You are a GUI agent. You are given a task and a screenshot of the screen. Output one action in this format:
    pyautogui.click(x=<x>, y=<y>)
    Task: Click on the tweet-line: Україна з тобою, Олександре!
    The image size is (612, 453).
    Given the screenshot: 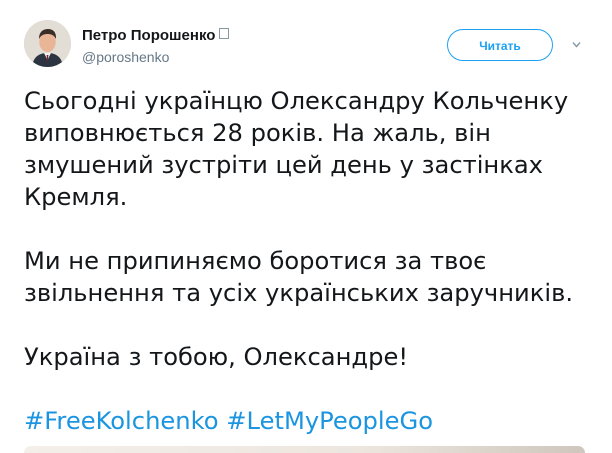 What is the action you would take?
    pyautogui.click(x=216, y=357)
    